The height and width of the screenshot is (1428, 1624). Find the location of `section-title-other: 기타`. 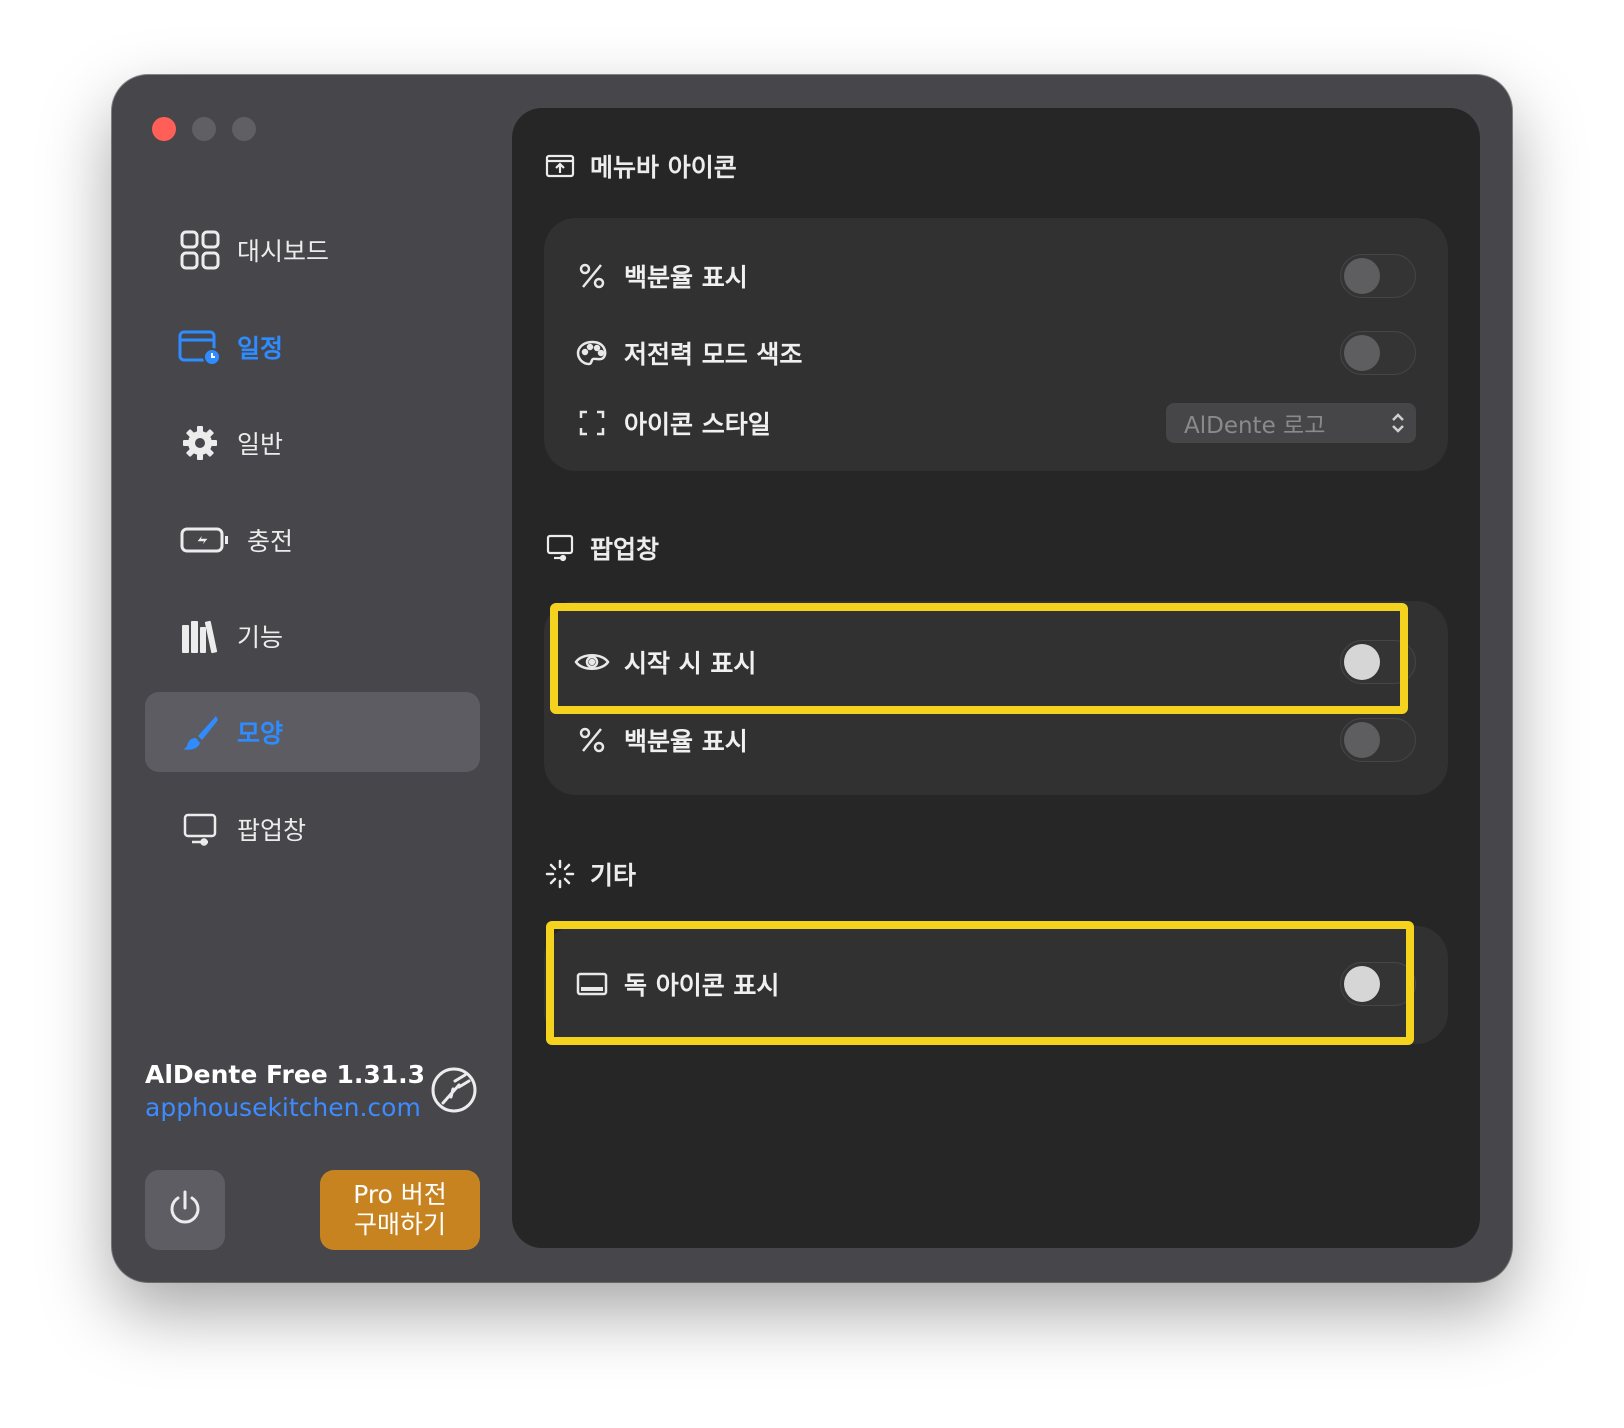

section-title-other: 기타 is located at coordinates (590, 874).